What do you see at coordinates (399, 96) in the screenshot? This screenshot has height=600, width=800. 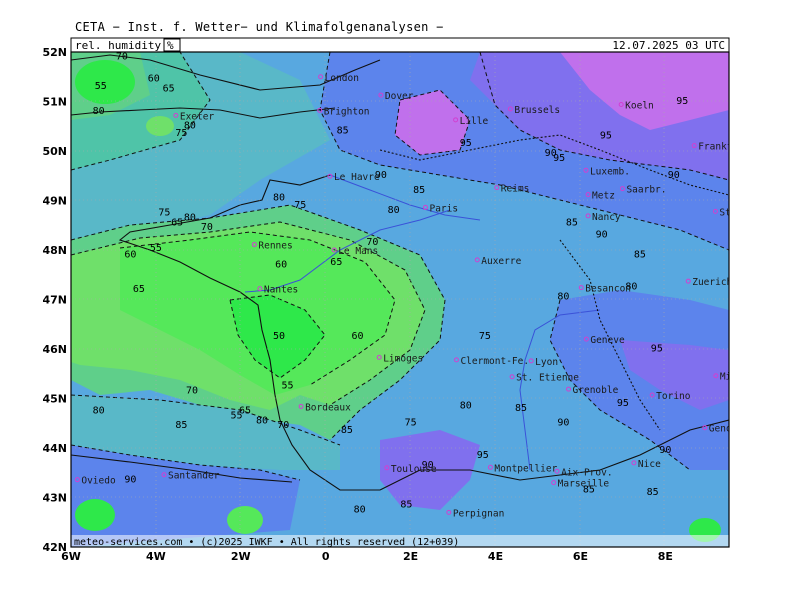 I see `city-label: Dover` at bounding box center [399, 96].